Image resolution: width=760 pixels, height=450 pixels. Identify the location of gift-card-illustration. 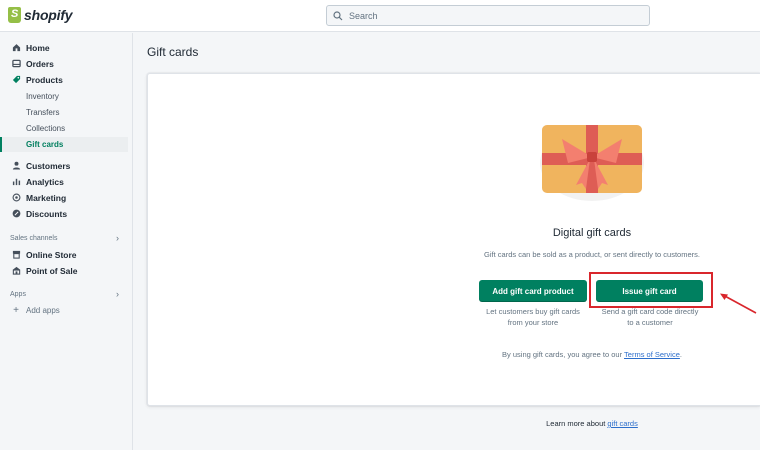
(592, 163).